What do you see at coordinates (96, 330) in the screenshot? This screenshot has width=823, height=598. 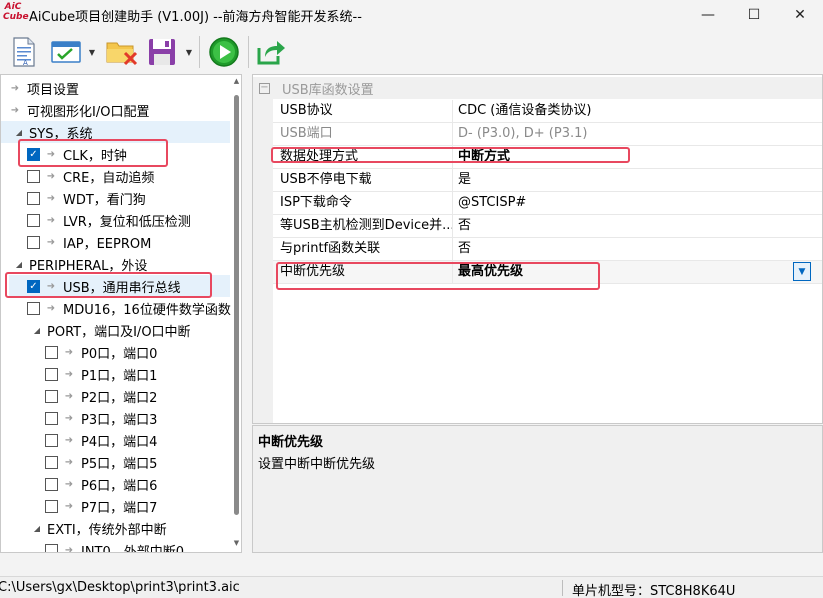 I see `tree-group-port: ◢ PORT，端口及I/O口中断` at bounding box center [96, 330].